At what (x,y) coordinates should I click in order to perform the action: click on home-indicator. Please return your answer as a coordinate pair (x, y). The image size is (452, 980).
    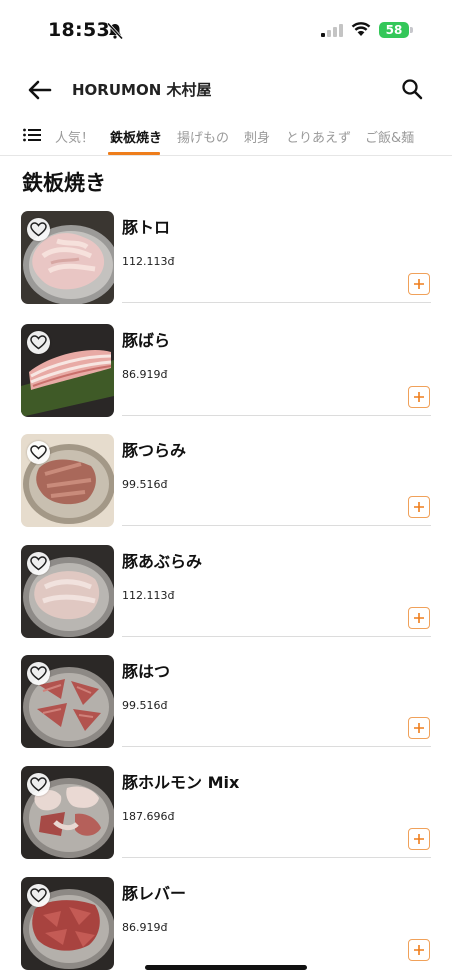
    Looking at the image, I should click on (226, 967).